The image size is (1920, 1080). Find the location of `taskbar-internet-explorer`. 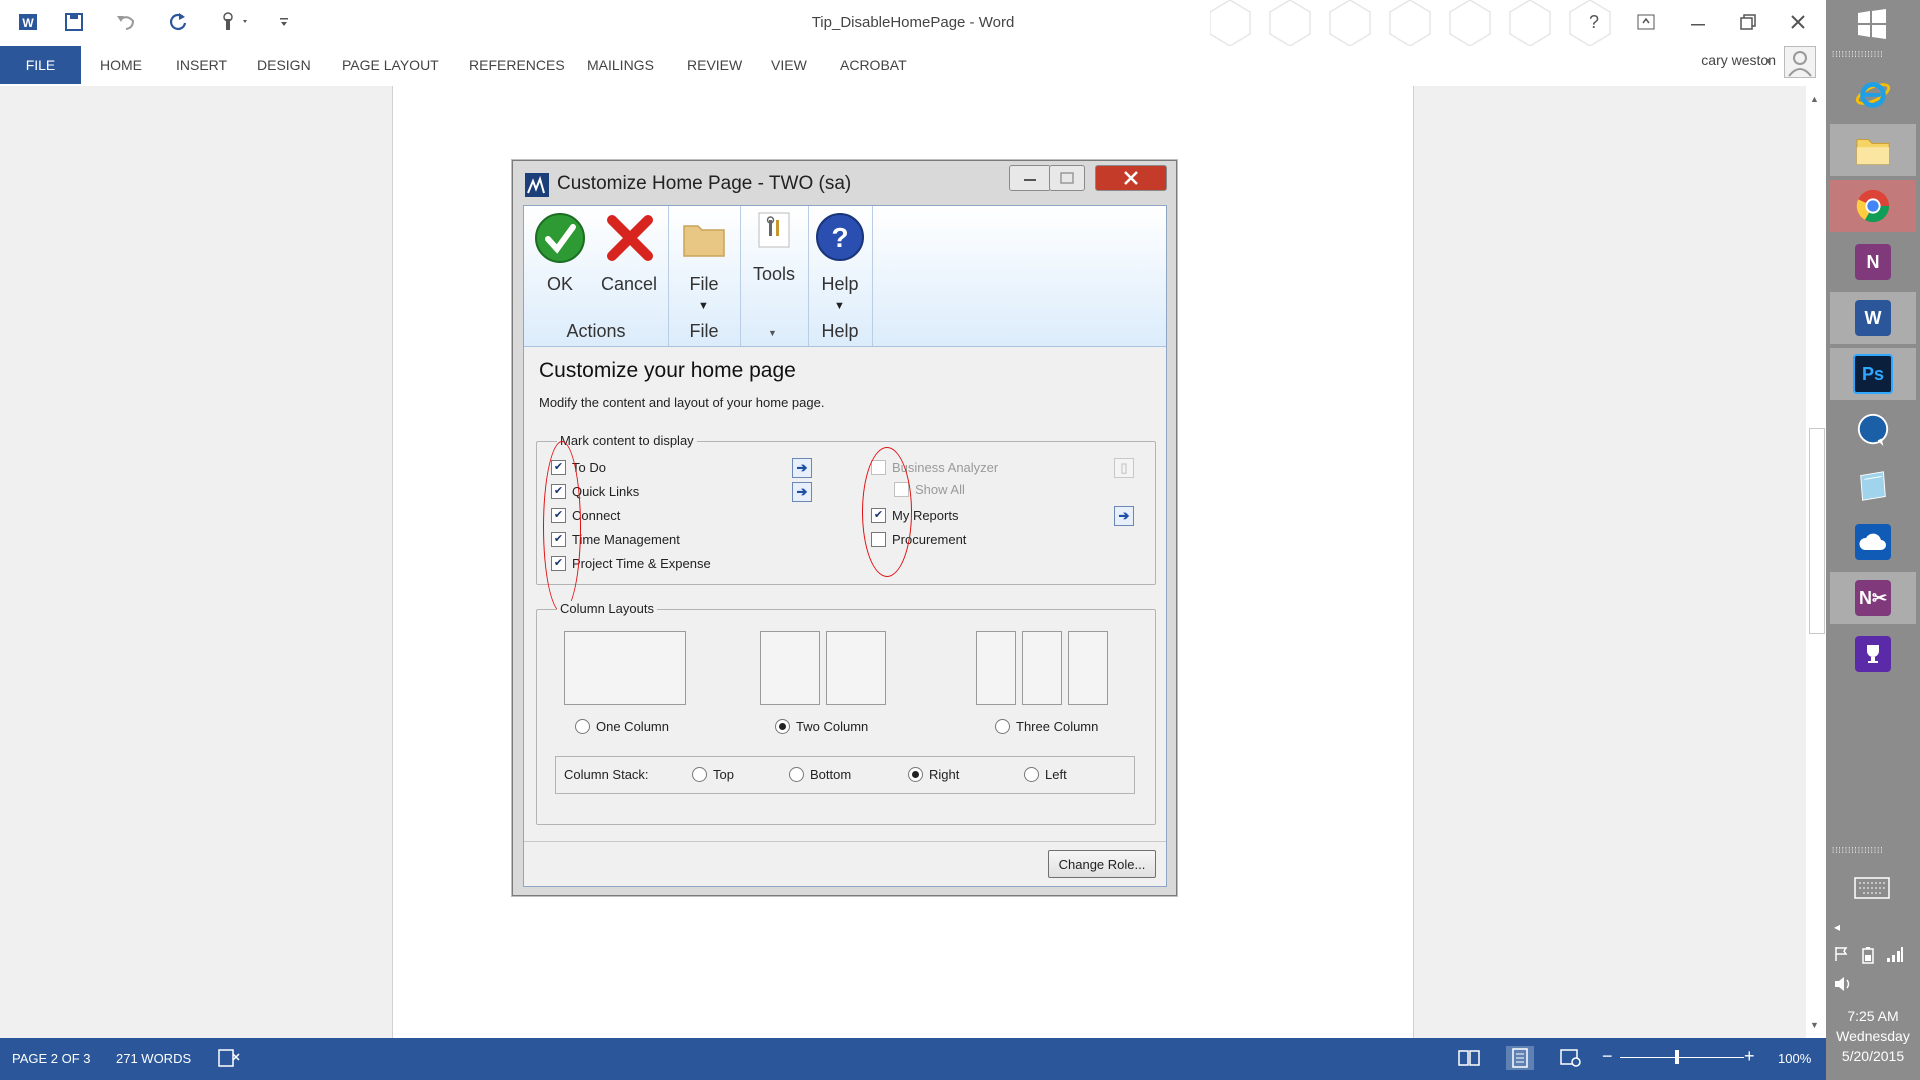

taskbar-internet-explorer is located at coordinates (1873, 94).